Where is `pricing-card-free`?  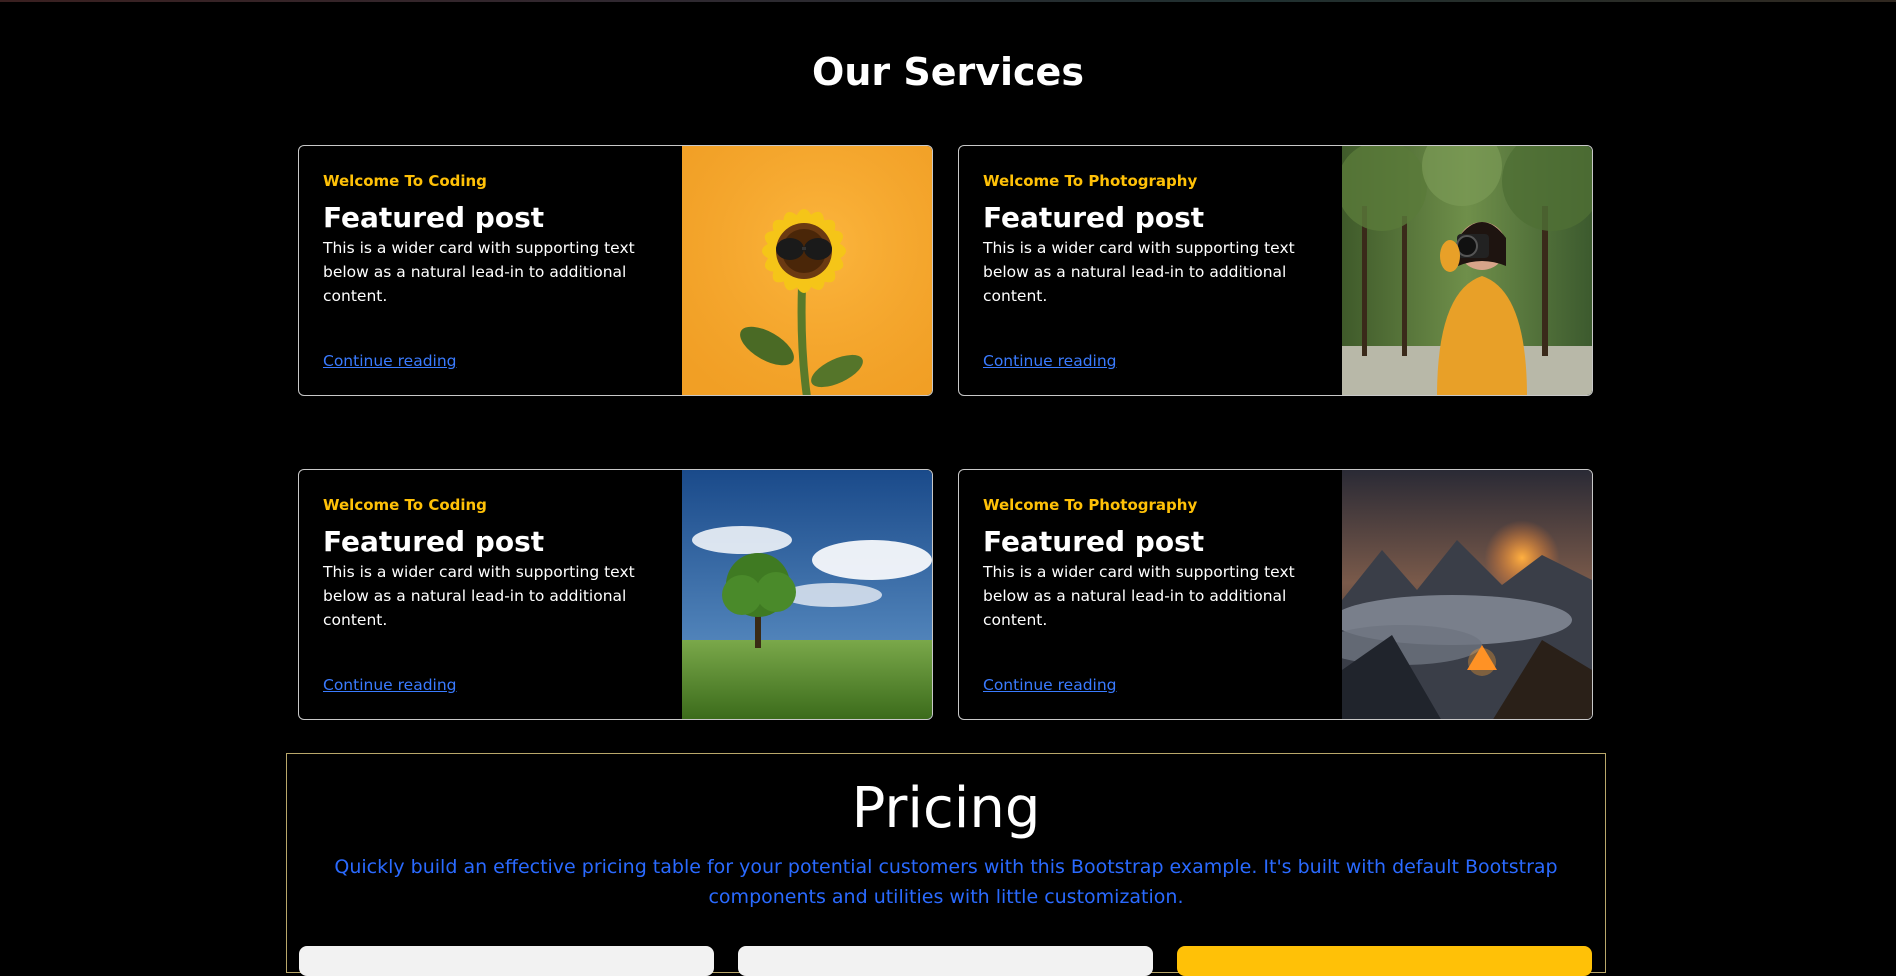 pricing-card-free is located at coordinates (506, 961).